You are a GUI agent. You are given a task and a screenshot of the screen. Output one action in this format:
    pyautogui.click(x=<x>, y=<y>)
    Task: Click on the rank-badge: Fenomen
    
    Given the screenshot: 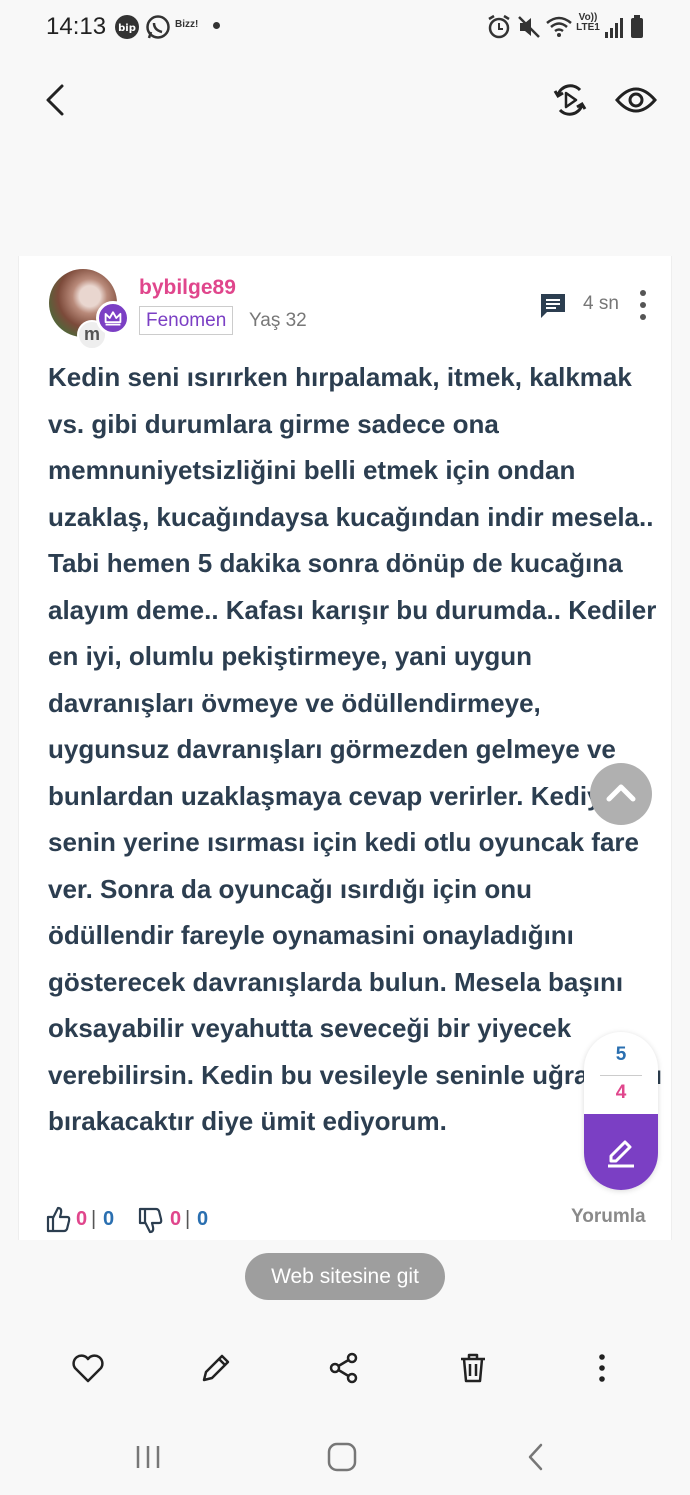 What is the action you would take?
    pyautogui.click(x=186, y=320)
    